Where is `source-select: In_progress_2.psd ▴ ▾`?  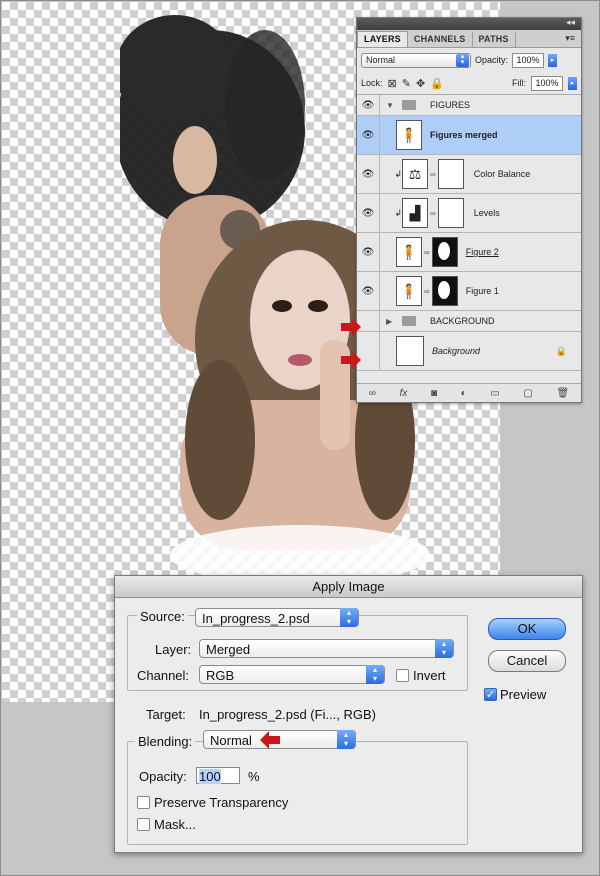
source-select: In_progress_2.psd ▴ ▾ is located at coordinates (277, 617).